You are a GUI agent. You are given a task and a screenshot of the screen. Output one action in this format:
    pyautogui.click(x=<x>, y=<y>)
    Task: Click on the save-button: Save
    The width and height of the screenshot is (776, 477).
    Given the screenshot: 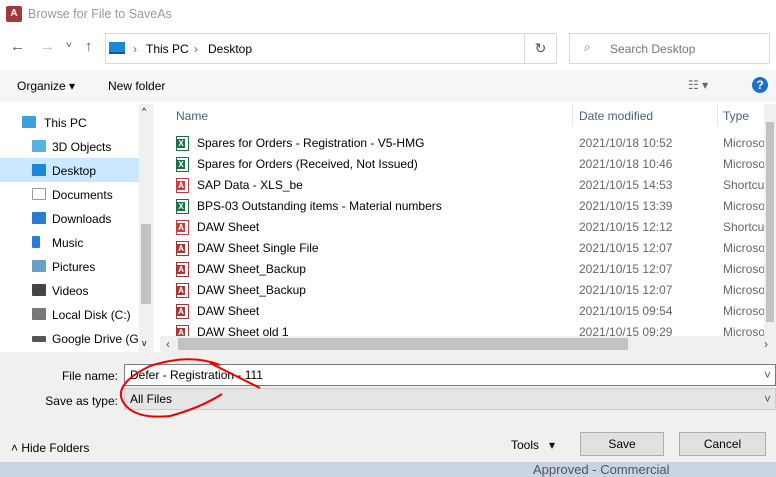 What is the action you would take?
    pyautogui.click(x=622, y=444)
    